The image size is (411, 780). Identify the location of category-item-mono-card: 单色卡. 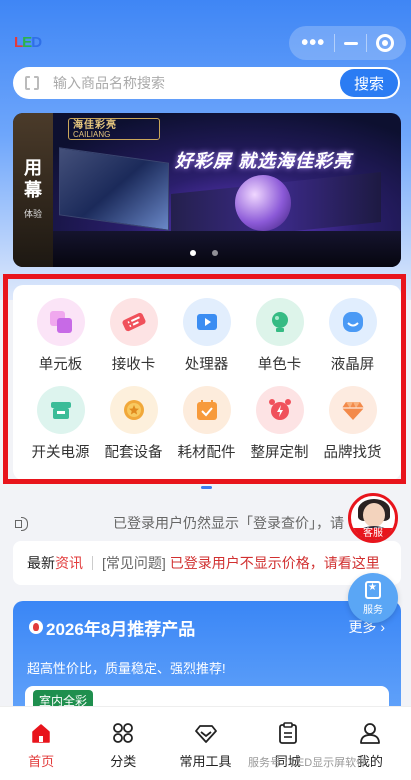
(279, 336).